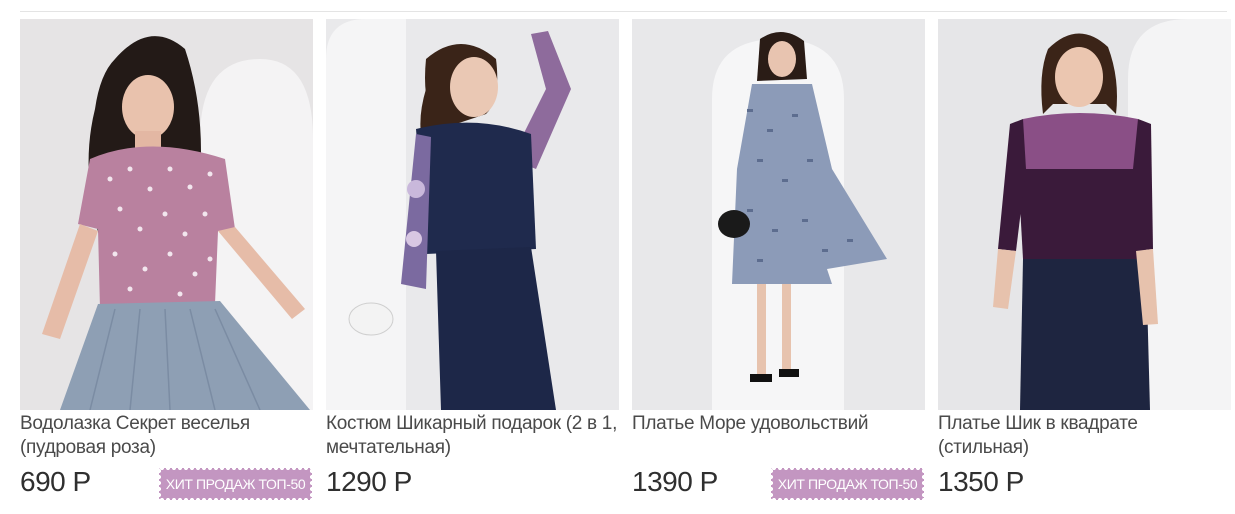  I want to click on product-title: Платье Море удовольствий, so click(778, 424).